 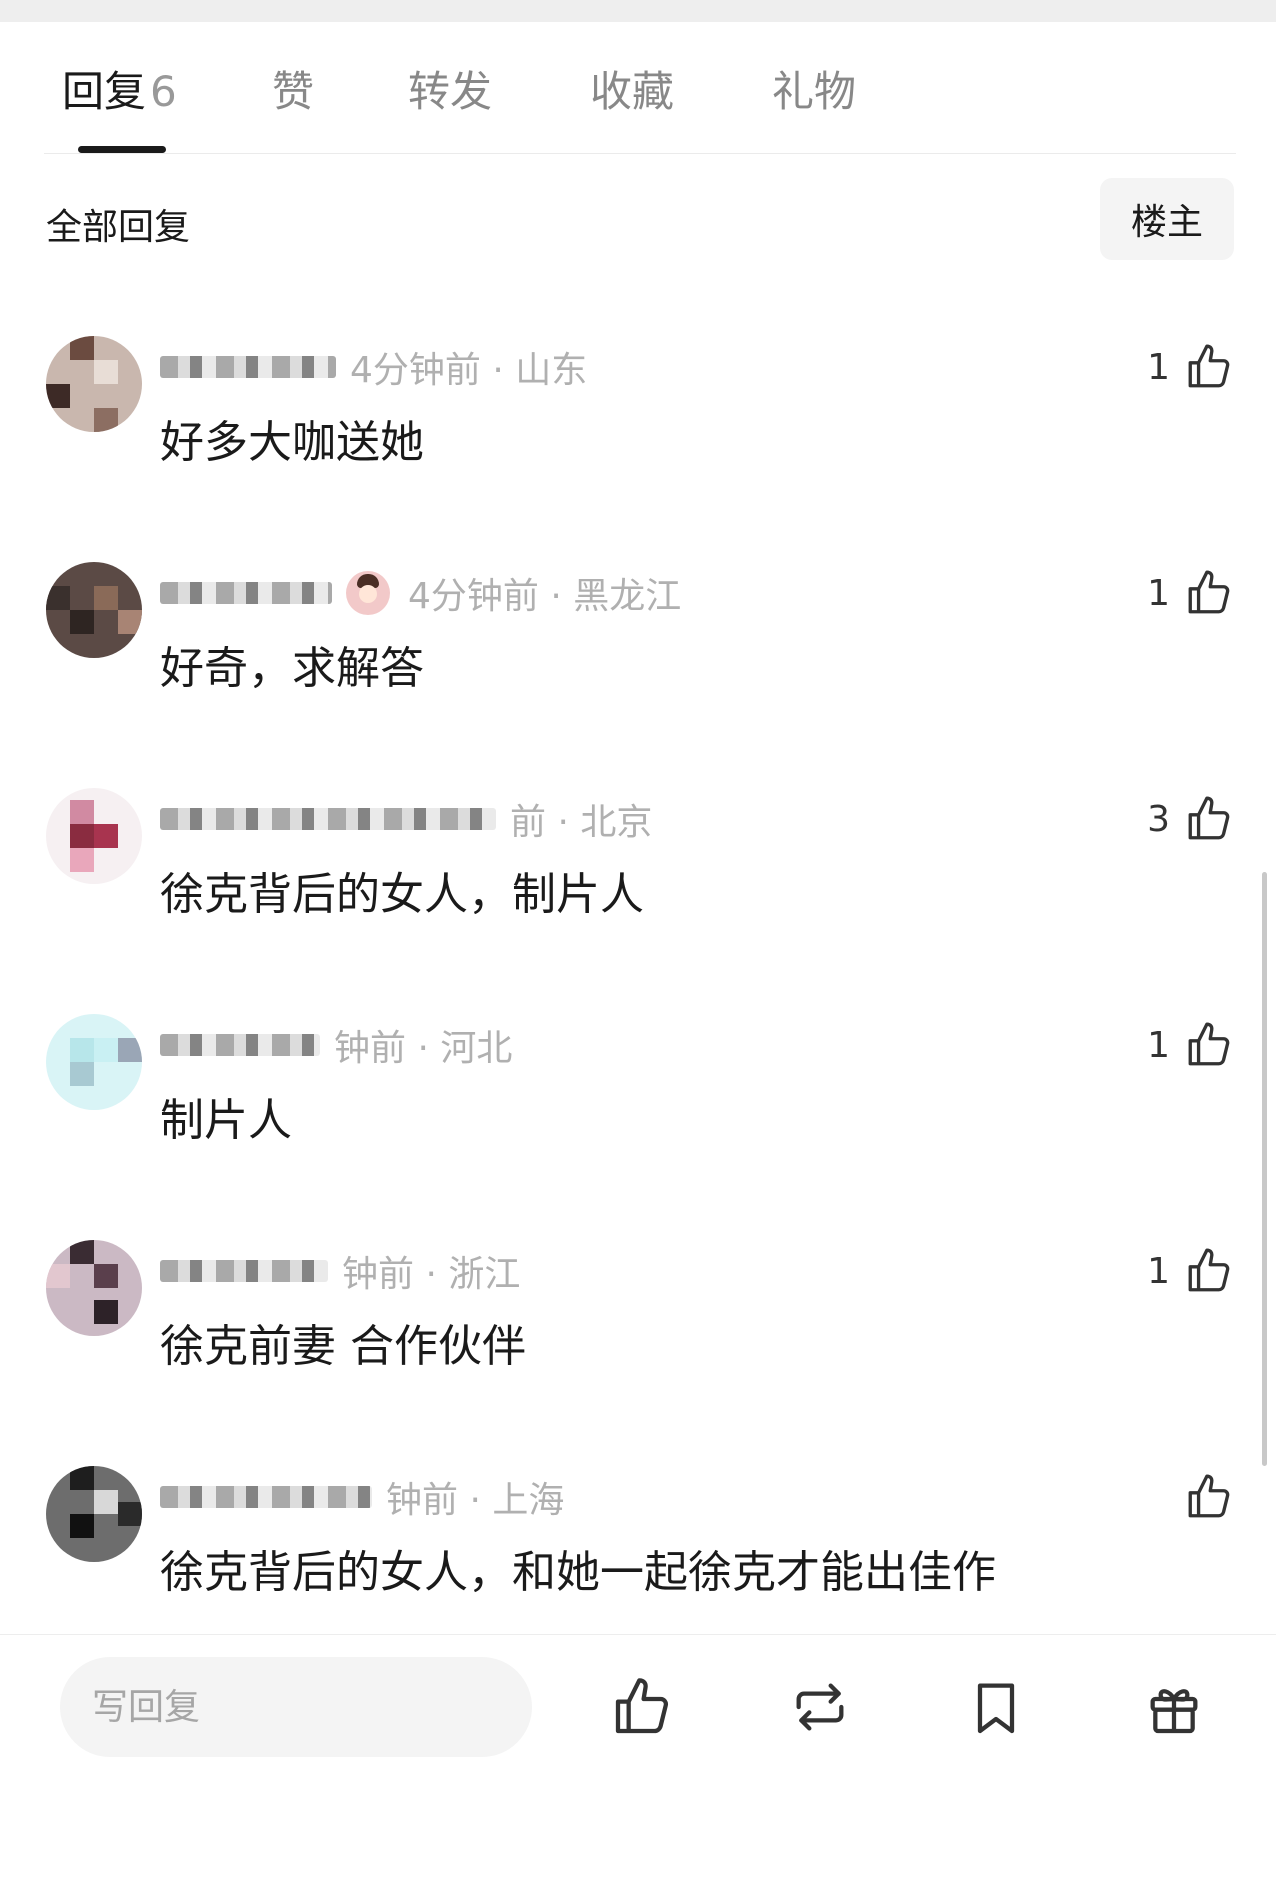 I want to click on all-replies-title: 全部回复, so click(x=118, y=227).